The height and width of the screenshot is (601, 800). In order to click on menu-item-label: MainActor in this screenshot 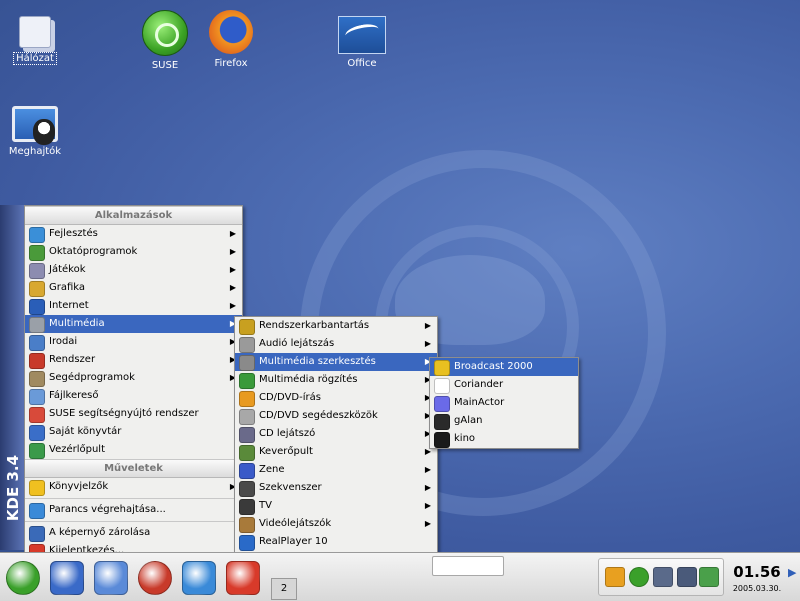, I will do `click(479, 402)`.